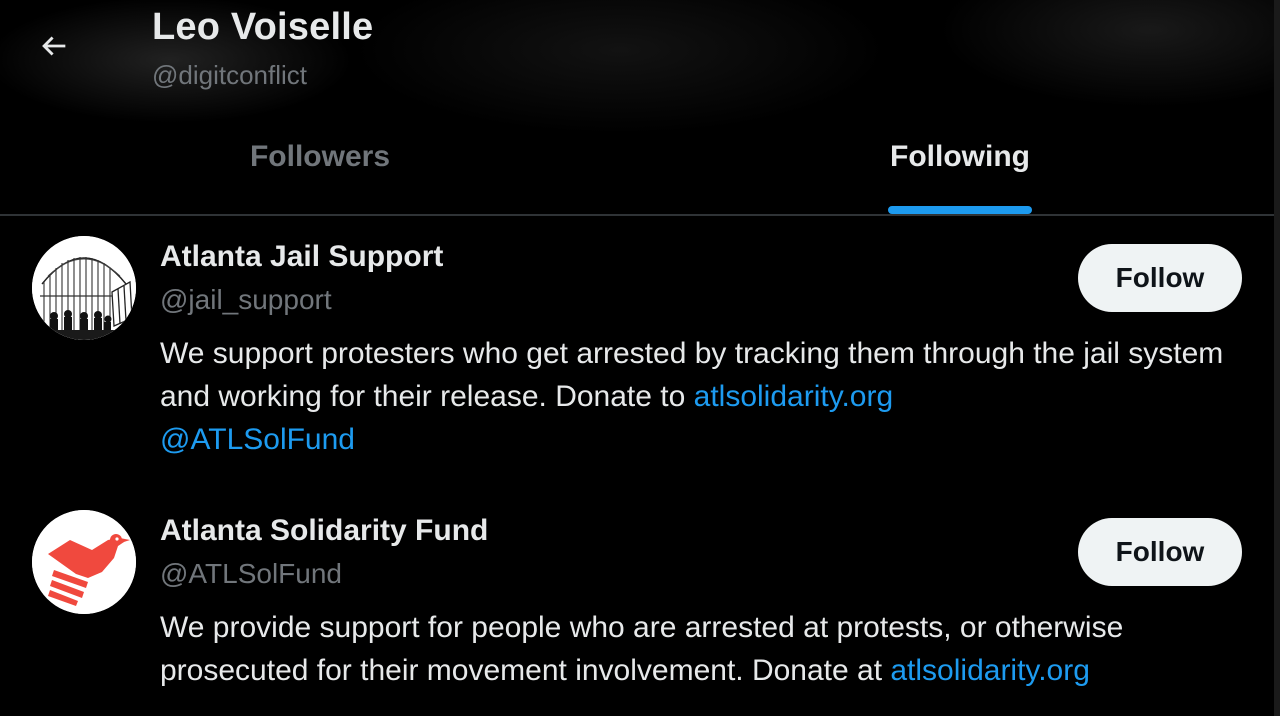  I want to click on tab-following: Following, so click(960, 168).